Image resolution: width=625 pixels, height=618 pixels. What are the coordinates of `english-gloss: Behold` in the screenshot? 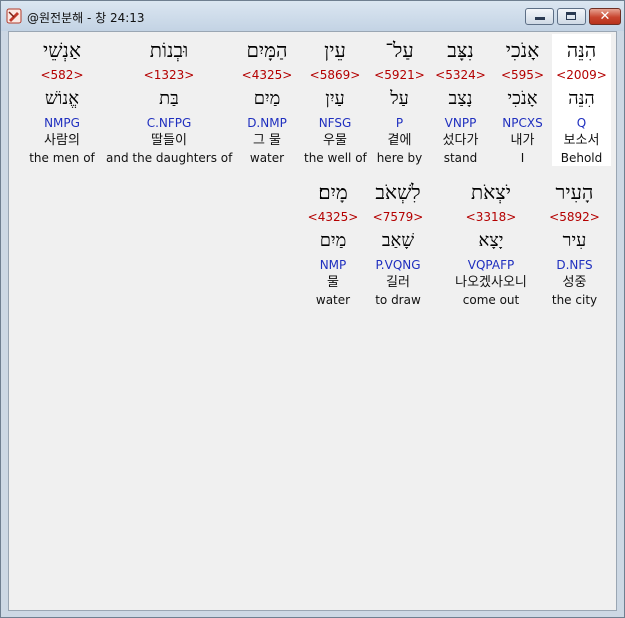 It's located at (581, 158).